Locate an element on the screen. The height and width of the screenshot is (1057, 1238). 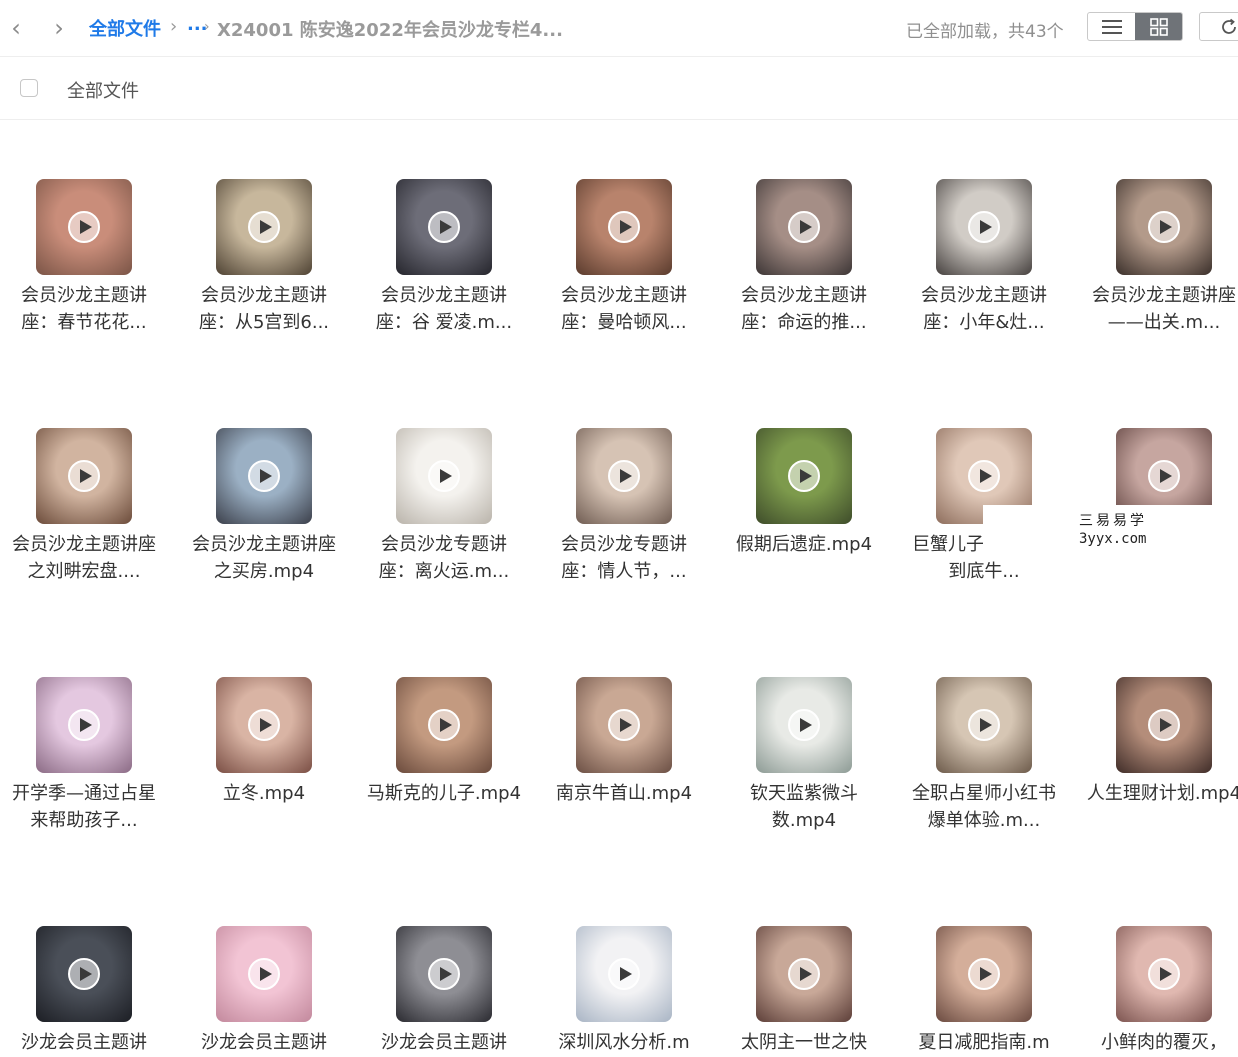
refresh-button is located at coordinates (1218, 26).